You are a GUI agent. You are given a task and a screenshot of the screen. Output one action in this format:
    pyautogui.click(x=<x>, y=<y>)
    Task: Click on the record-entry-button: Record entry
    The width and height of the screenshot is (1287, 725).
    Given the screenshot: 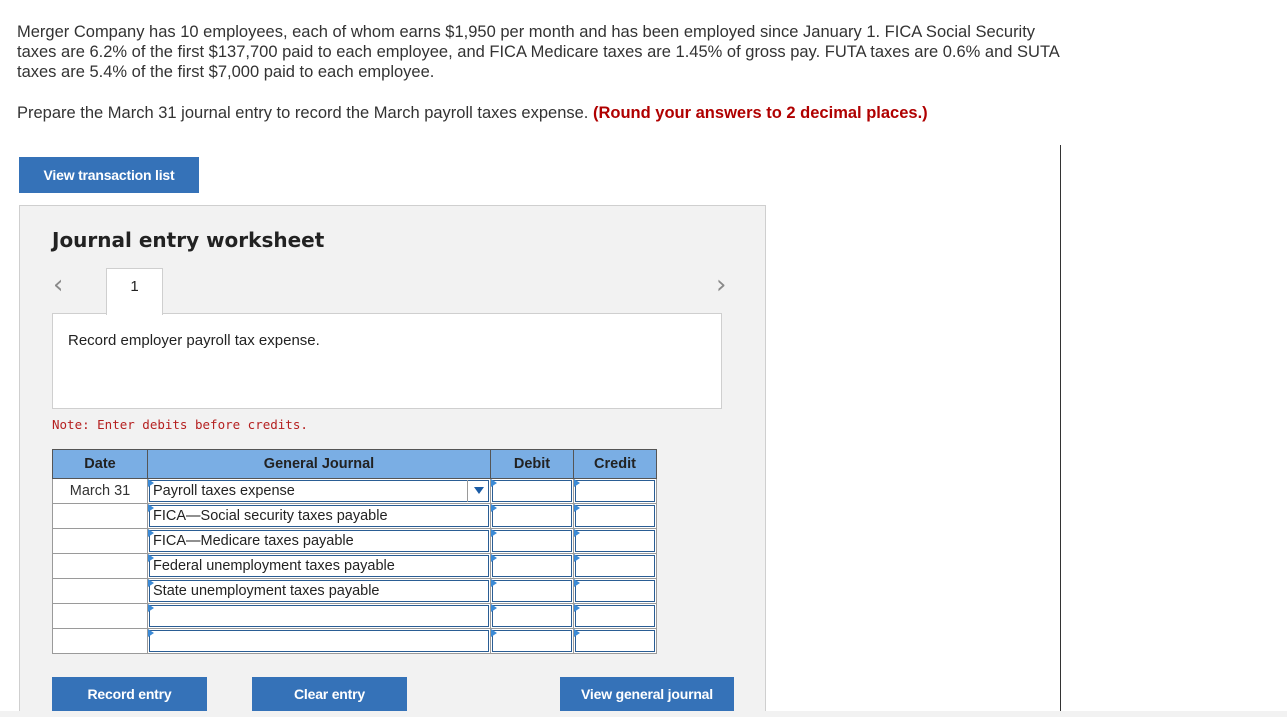 What is the action you would take?
    pyautogui.click(x=129, y=694)
    